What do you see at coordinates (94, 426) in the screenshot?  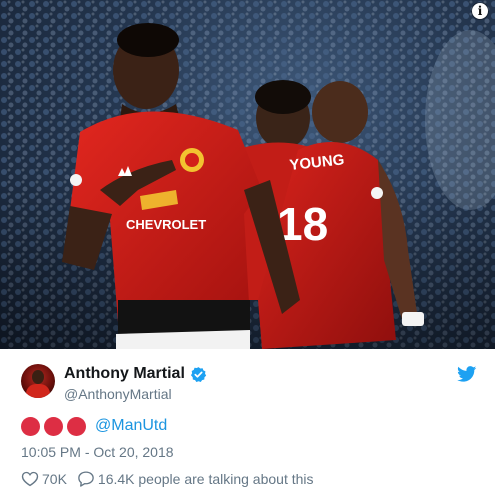 I see `tweet-text: @ManUtd` at bounding box center [94, 426].